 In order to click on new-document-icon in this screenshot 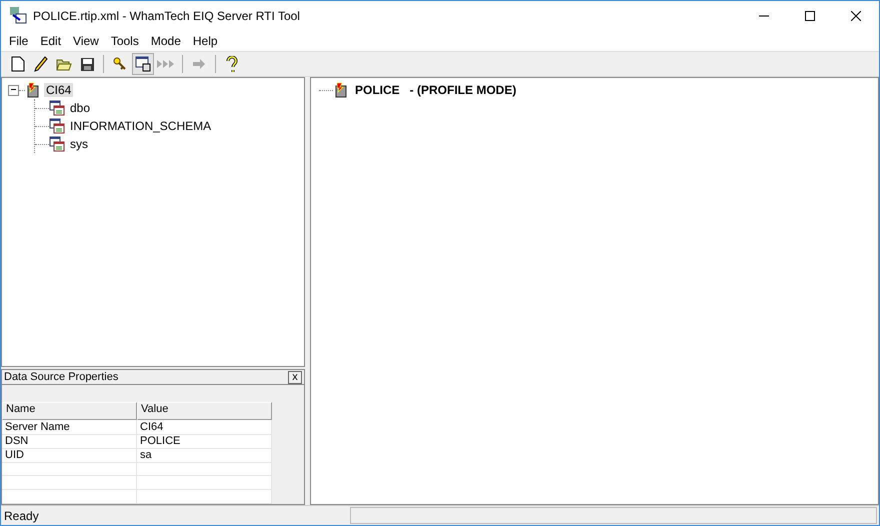, I will do `click(18, 64)`.